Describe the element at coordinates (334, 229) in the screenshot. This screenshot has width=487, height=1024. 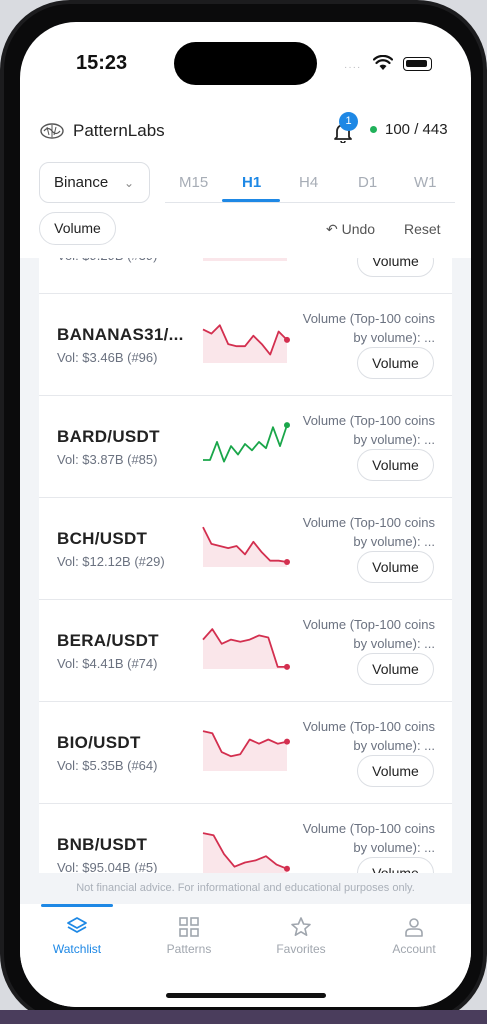
I see `undo-icon: ↶` at that location.